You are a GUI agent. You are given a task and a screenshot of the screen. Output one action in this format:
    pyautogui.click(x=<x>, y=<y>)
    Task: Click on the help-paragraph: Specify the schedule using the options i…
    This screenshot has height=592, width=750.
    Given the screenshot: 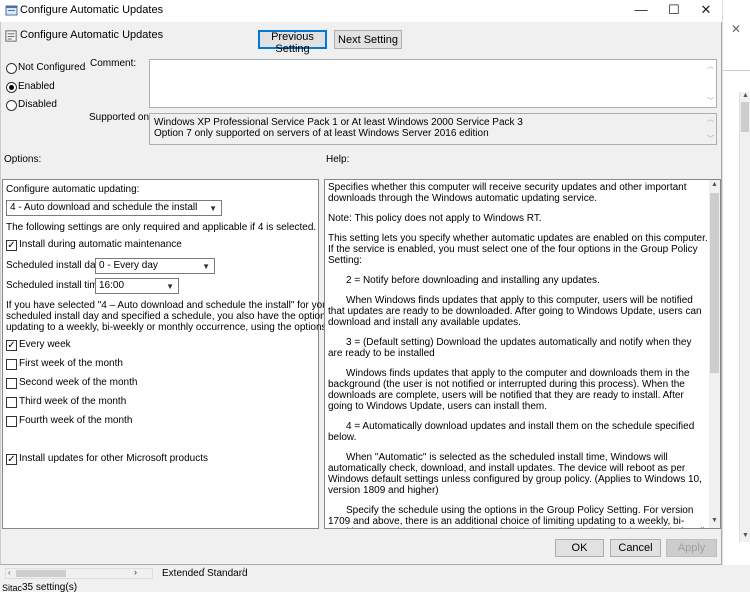 What is the action you would take?
    pyautogui.click(x=516, y=516)
    